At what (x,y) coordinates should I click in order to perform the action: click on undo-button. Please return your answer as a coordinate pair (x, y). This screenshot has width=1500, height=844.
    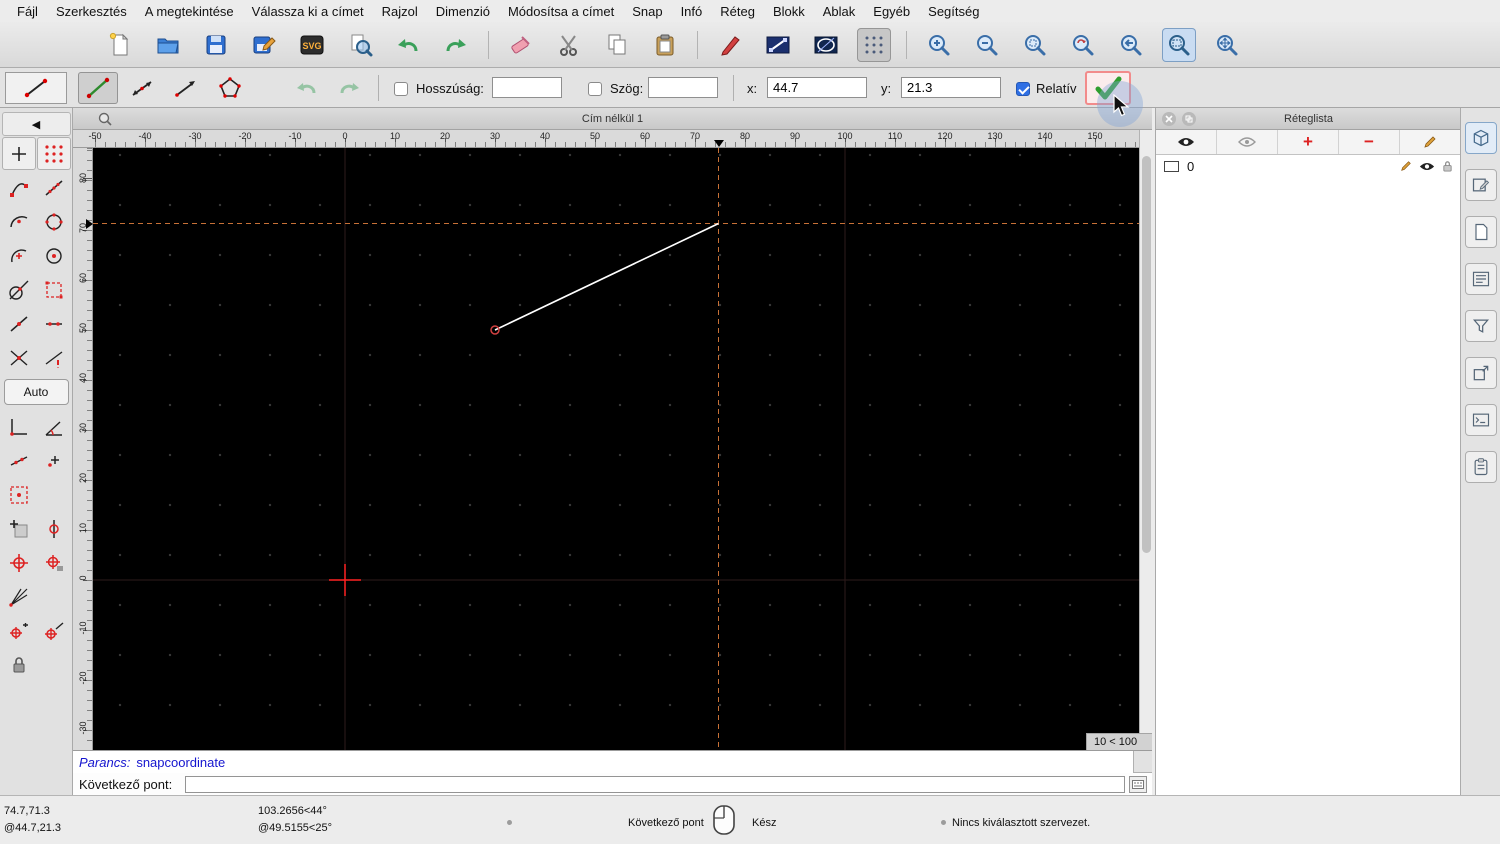
    Looking at the image, I should click on (408, 45).